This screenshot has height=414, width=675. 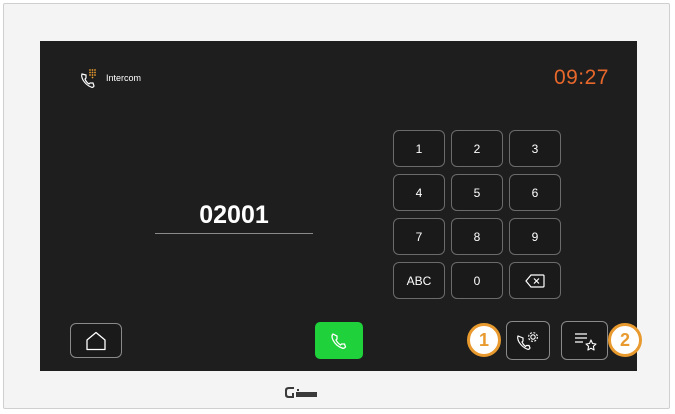 I want to click on intercom-handset-keypad-icon, so click(x=88, y=78).